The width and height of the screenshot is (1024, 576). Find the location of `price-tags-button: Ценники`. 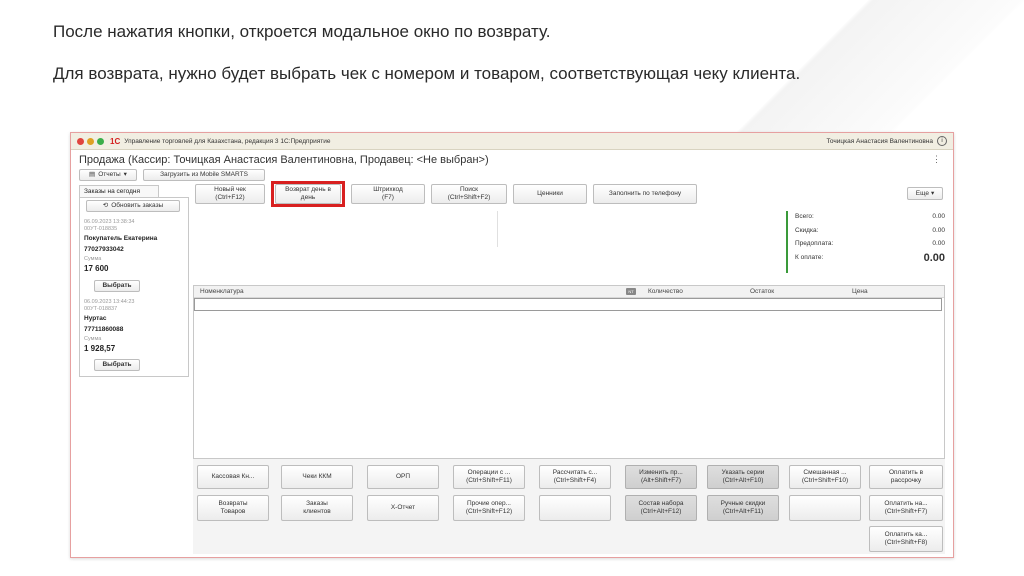

price-tags-button: Ценники is located at coordinates (550, 194).